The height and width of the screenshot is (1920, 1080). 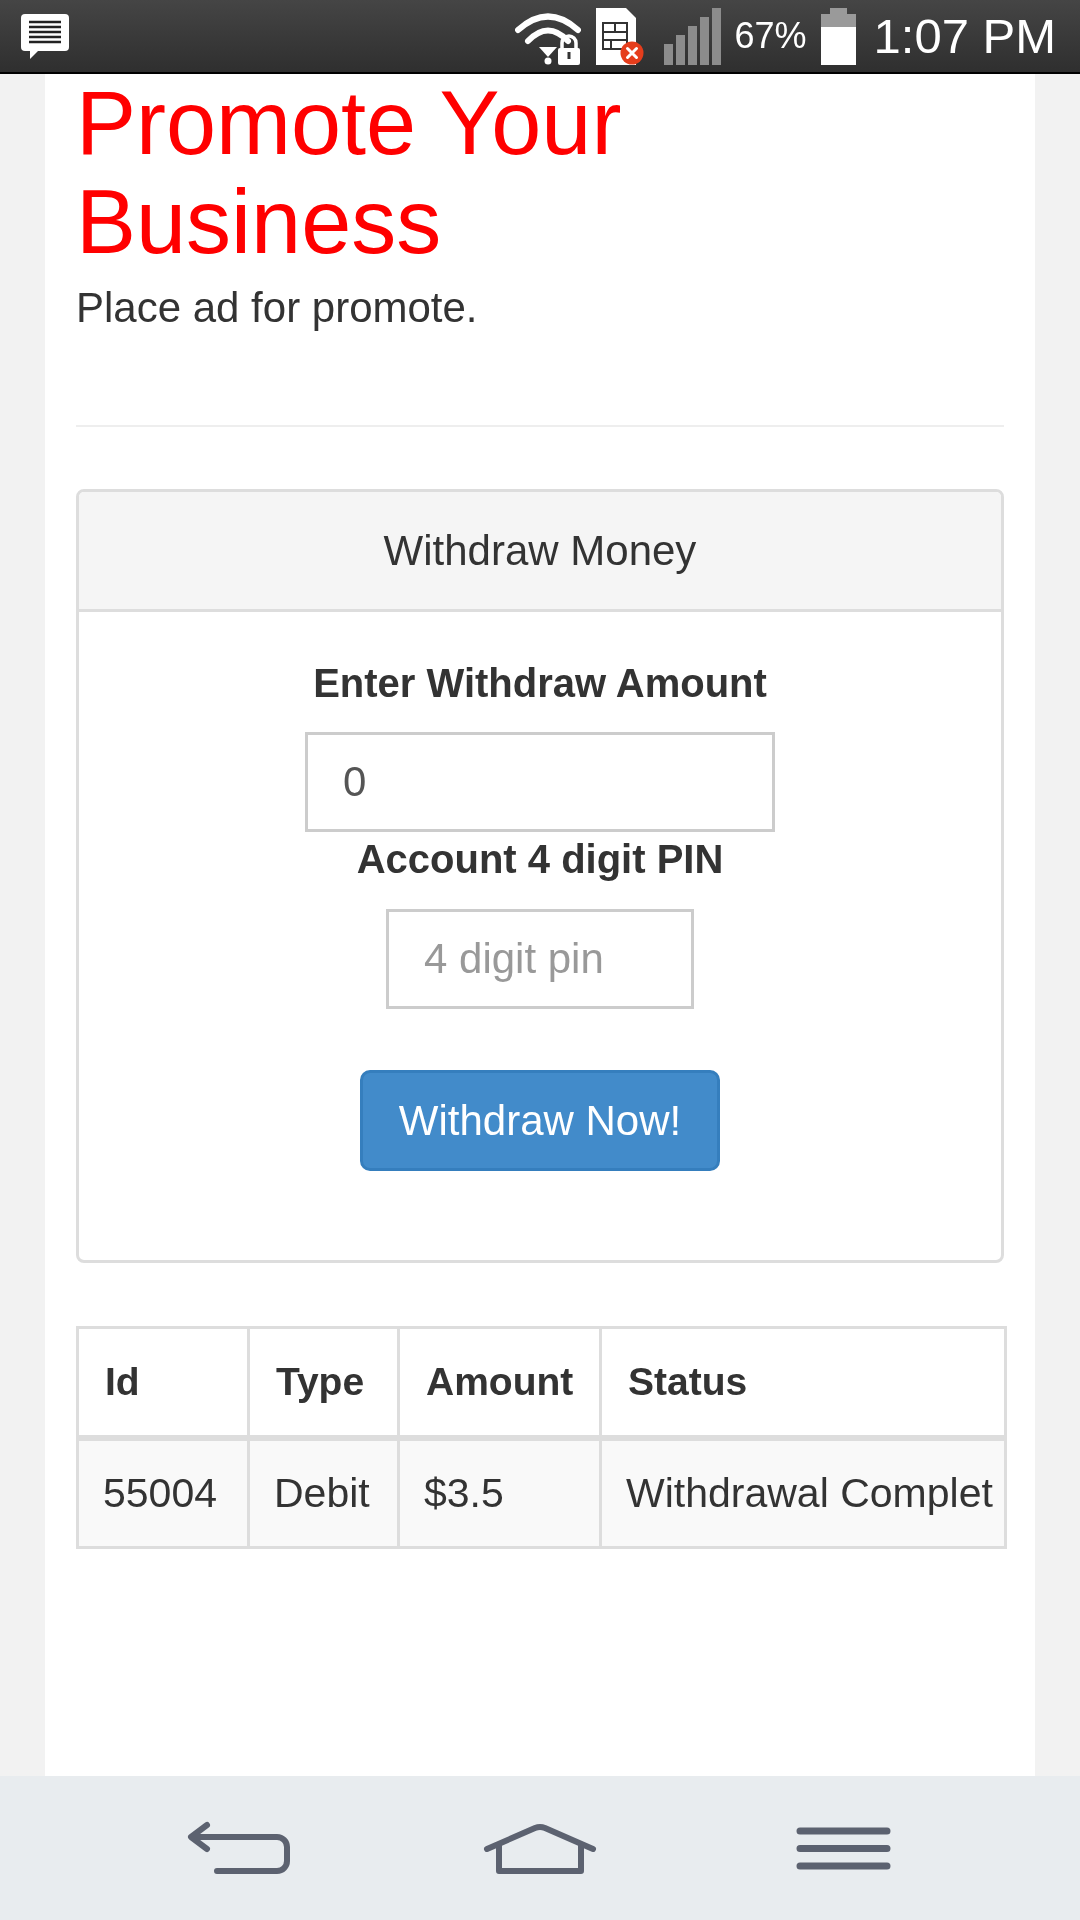 What do you see at coordinates (349, 173) in the screenshot?
I see `page-heading: Promote Your Business` at bounding box center [349, 173].